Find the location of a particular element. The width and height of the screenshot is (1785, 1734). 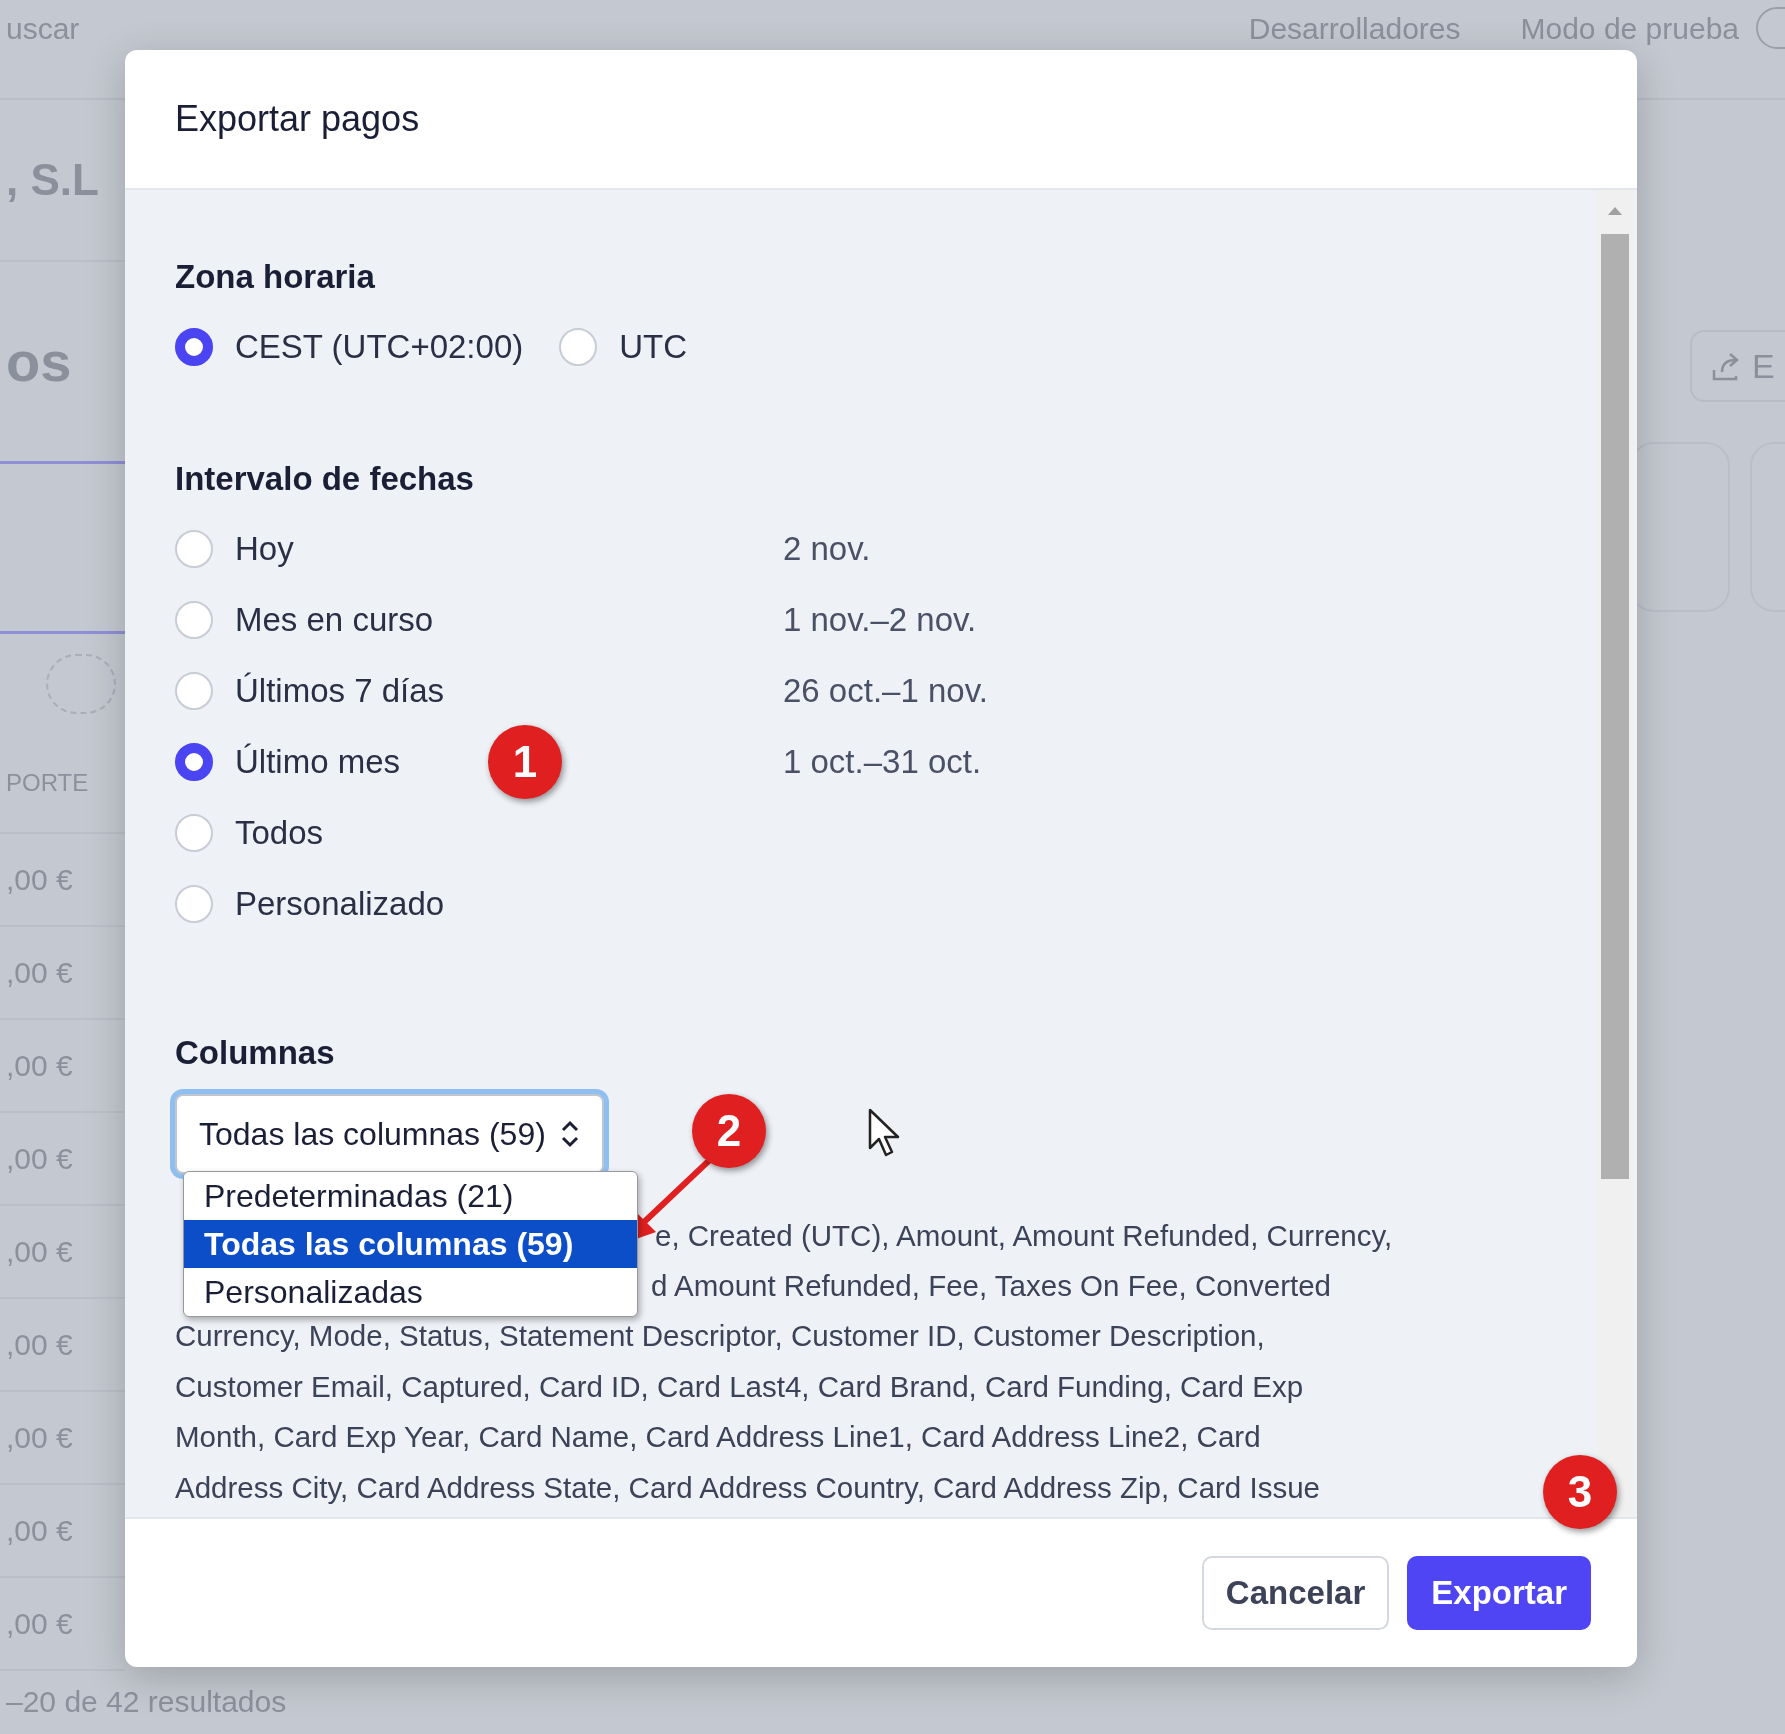

radio-label: Últimos 7 días is located at coordinates (340, 690).